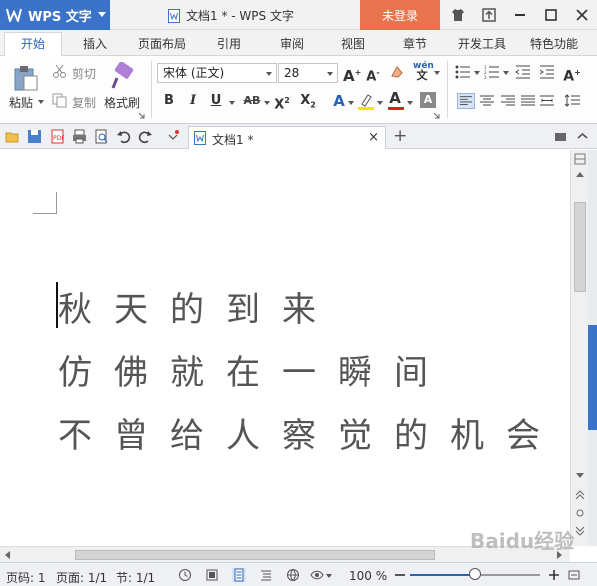 This screenshot has height=586, width=597. Describe the element at coordinates (466, 101) in the screenshot. I see `align-left-icon` at that location.